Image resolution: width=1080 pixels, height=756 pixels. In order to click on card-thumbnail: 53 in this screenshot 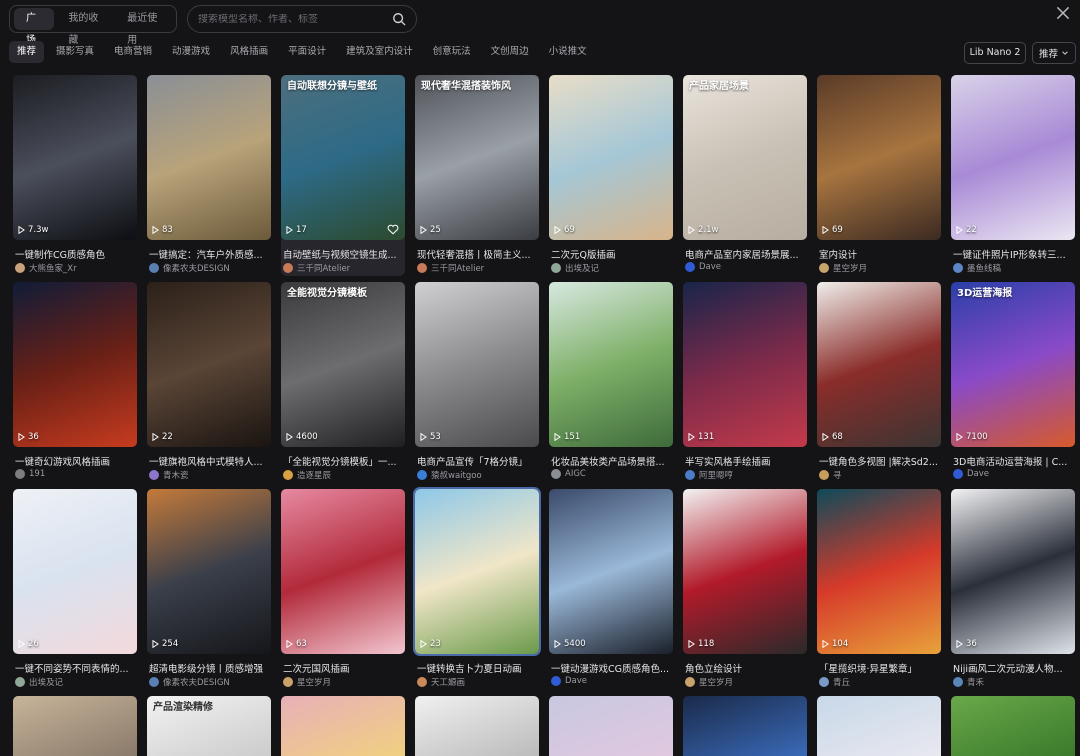, I will do `click(477, 364)`.